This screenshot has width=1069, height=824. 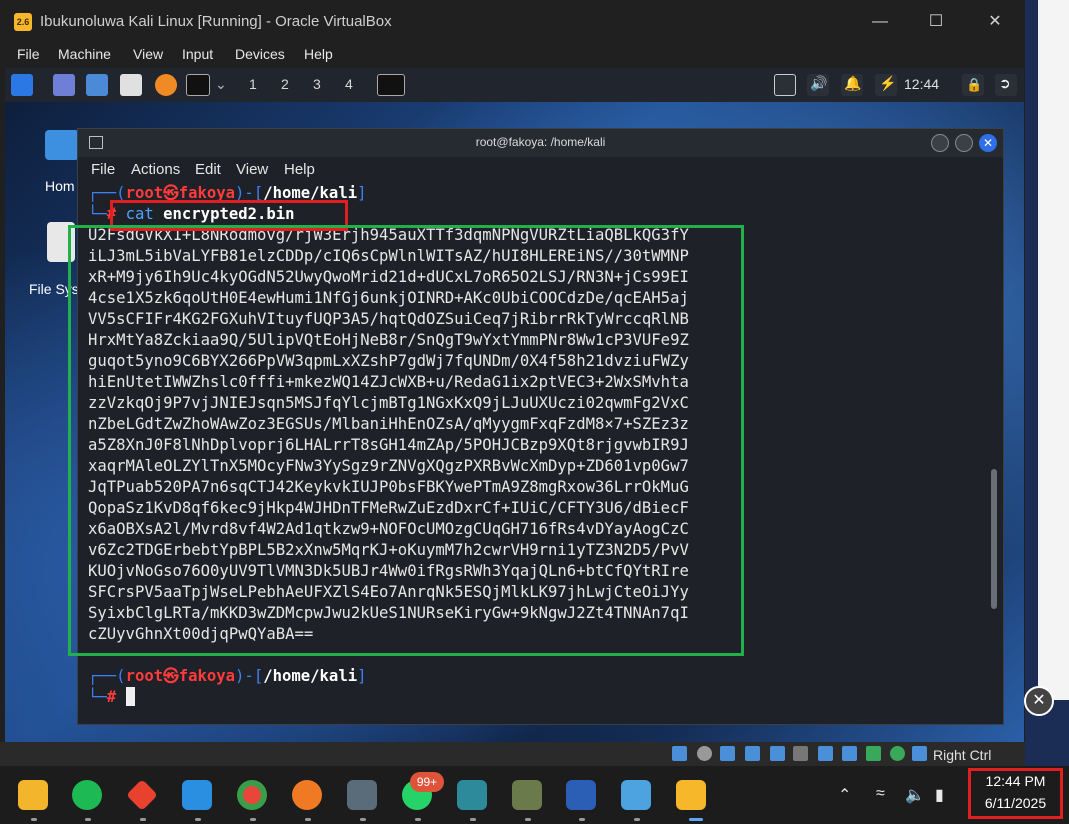 I want to click on host-key-arrow-icon, so click(x=919, y=753).